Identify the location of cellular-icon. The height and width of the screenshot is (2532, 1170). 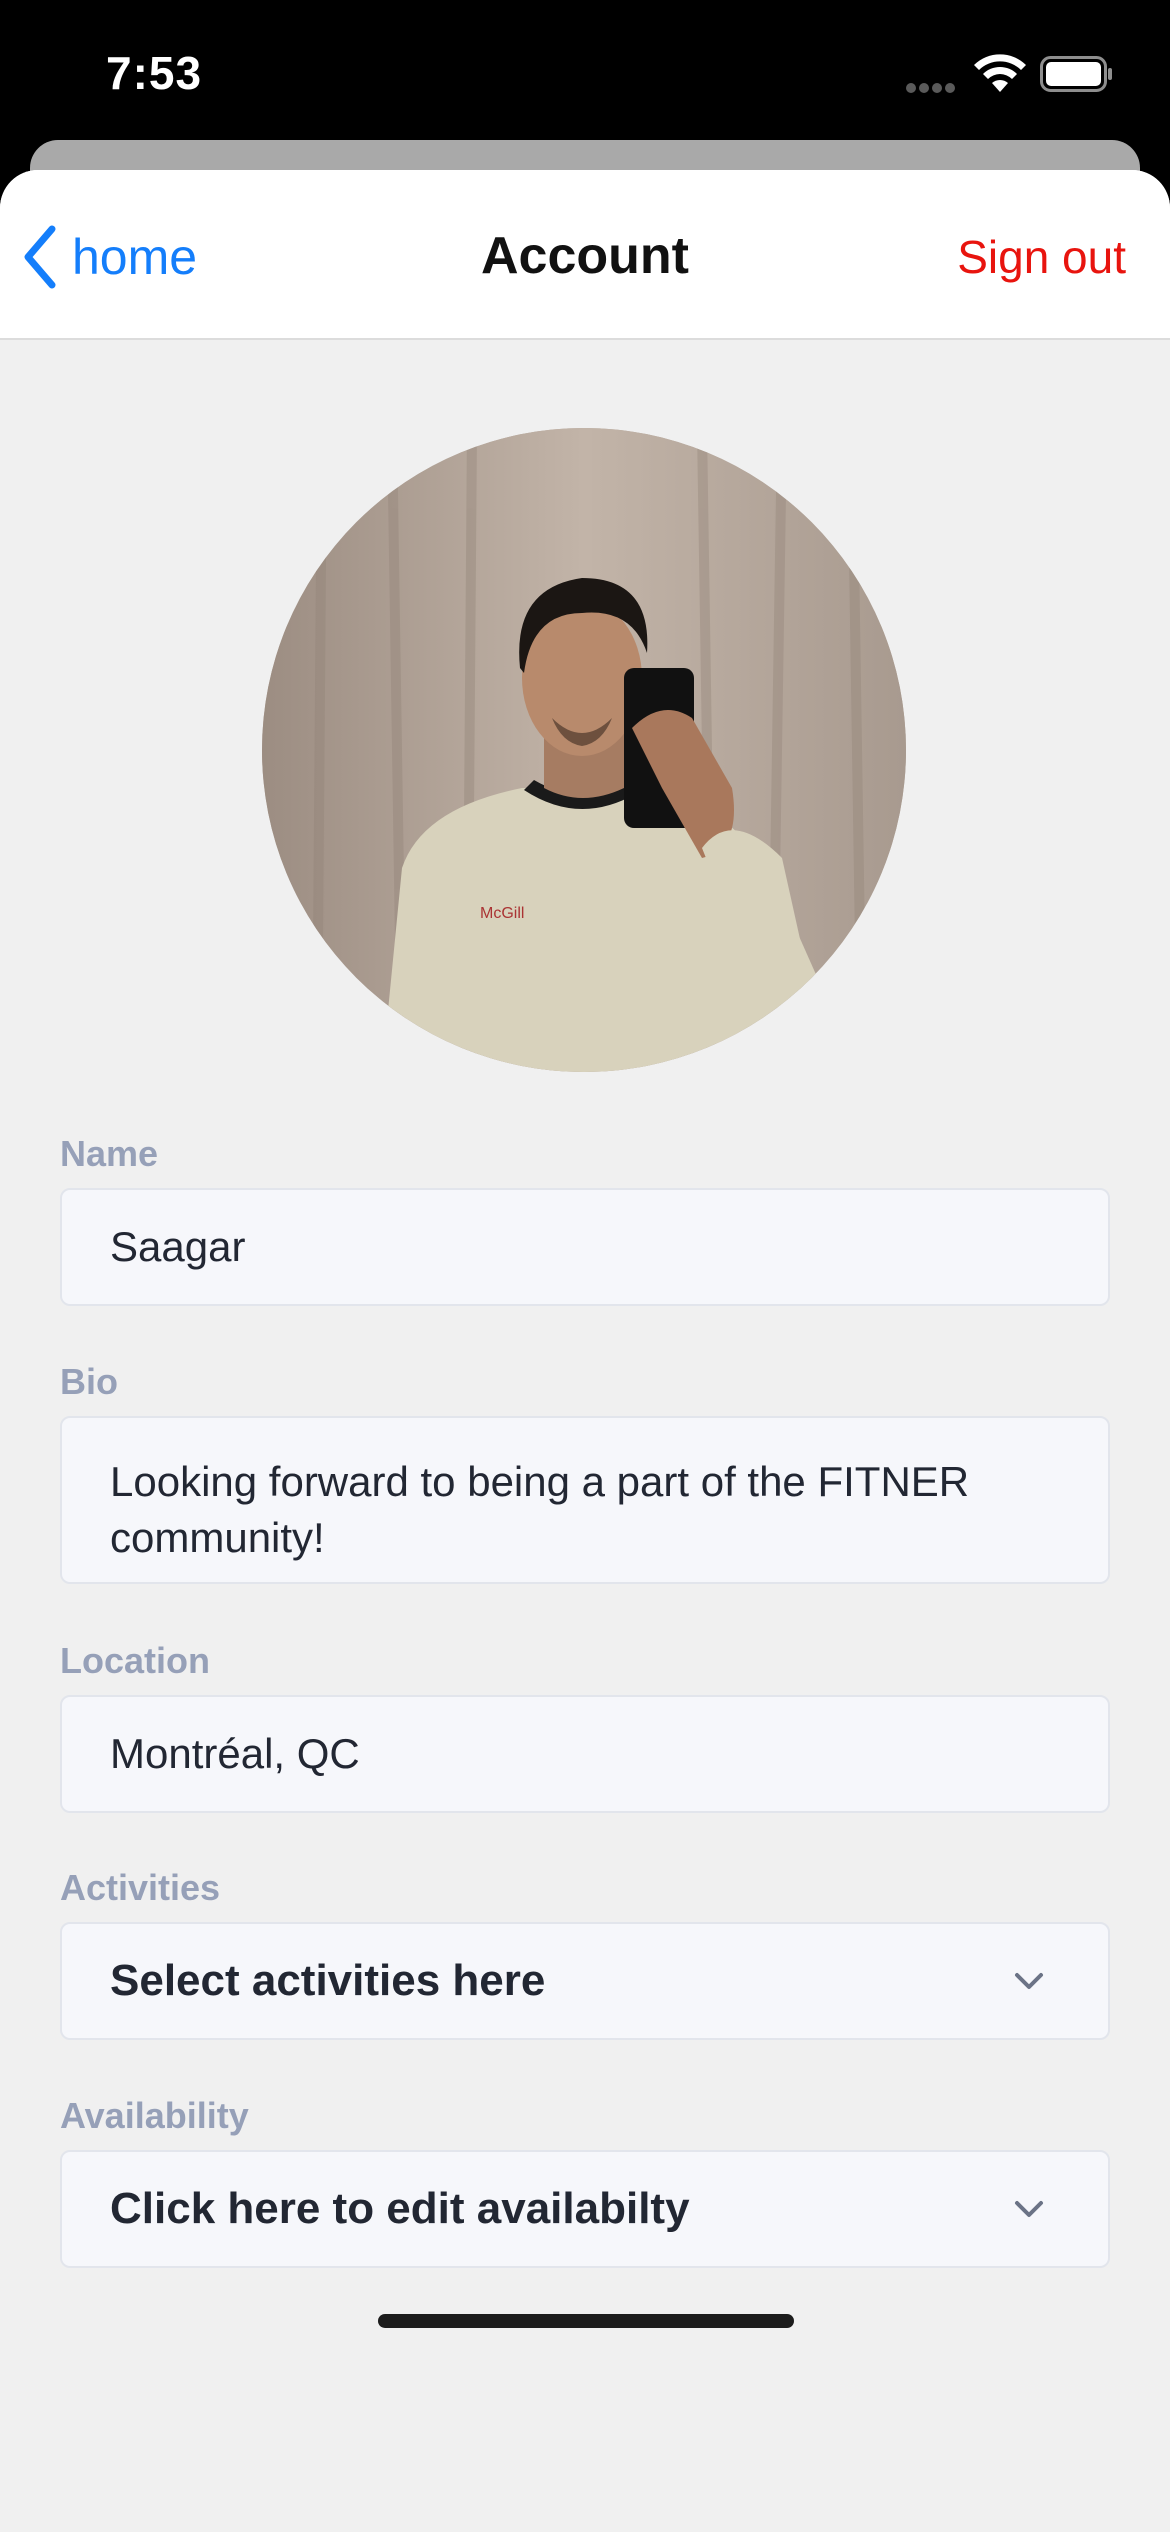
(932, 89).